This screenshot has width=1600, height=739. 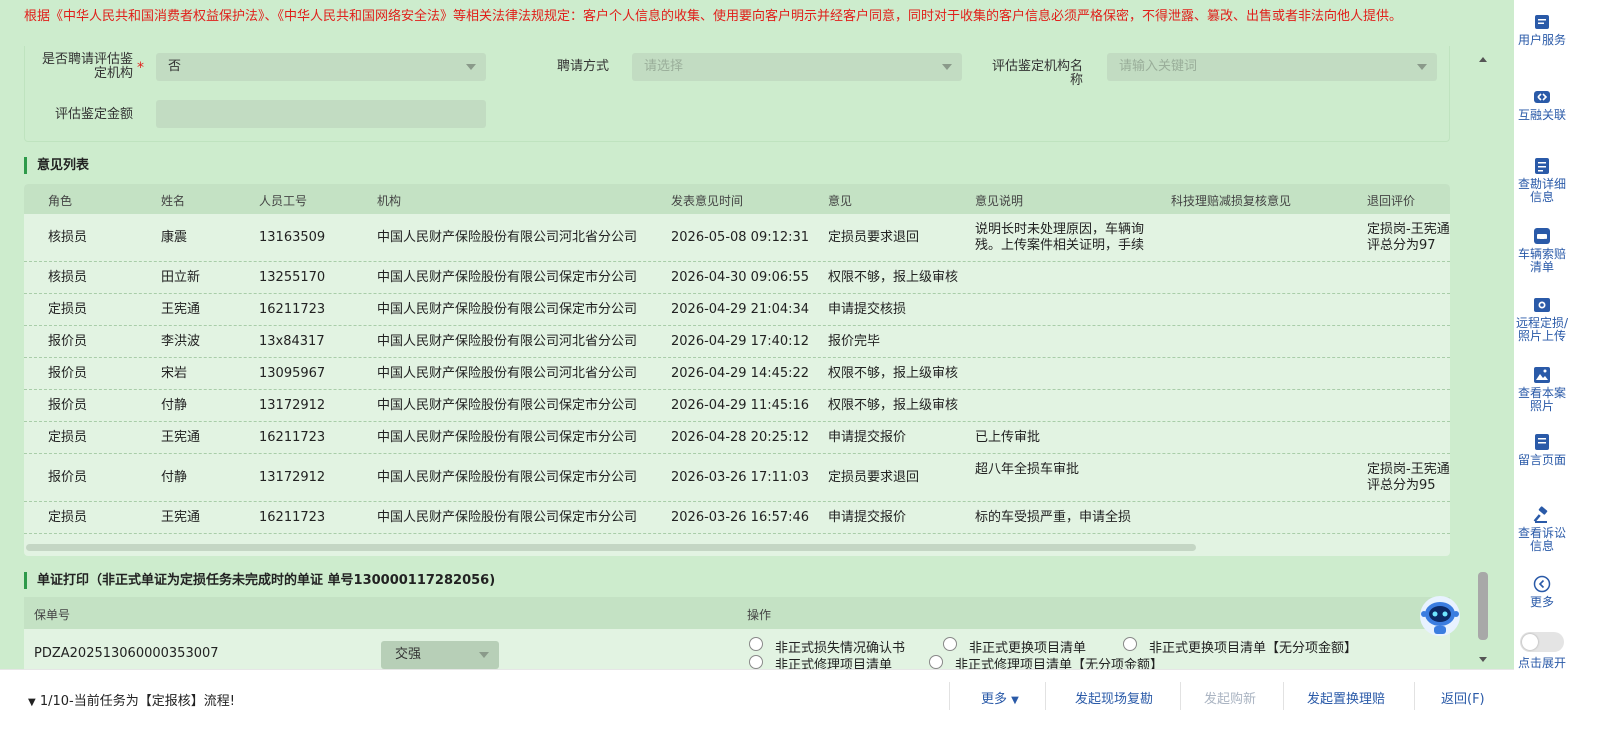 I want to click on cell-id: 13095967, so click(x=292, y=373).